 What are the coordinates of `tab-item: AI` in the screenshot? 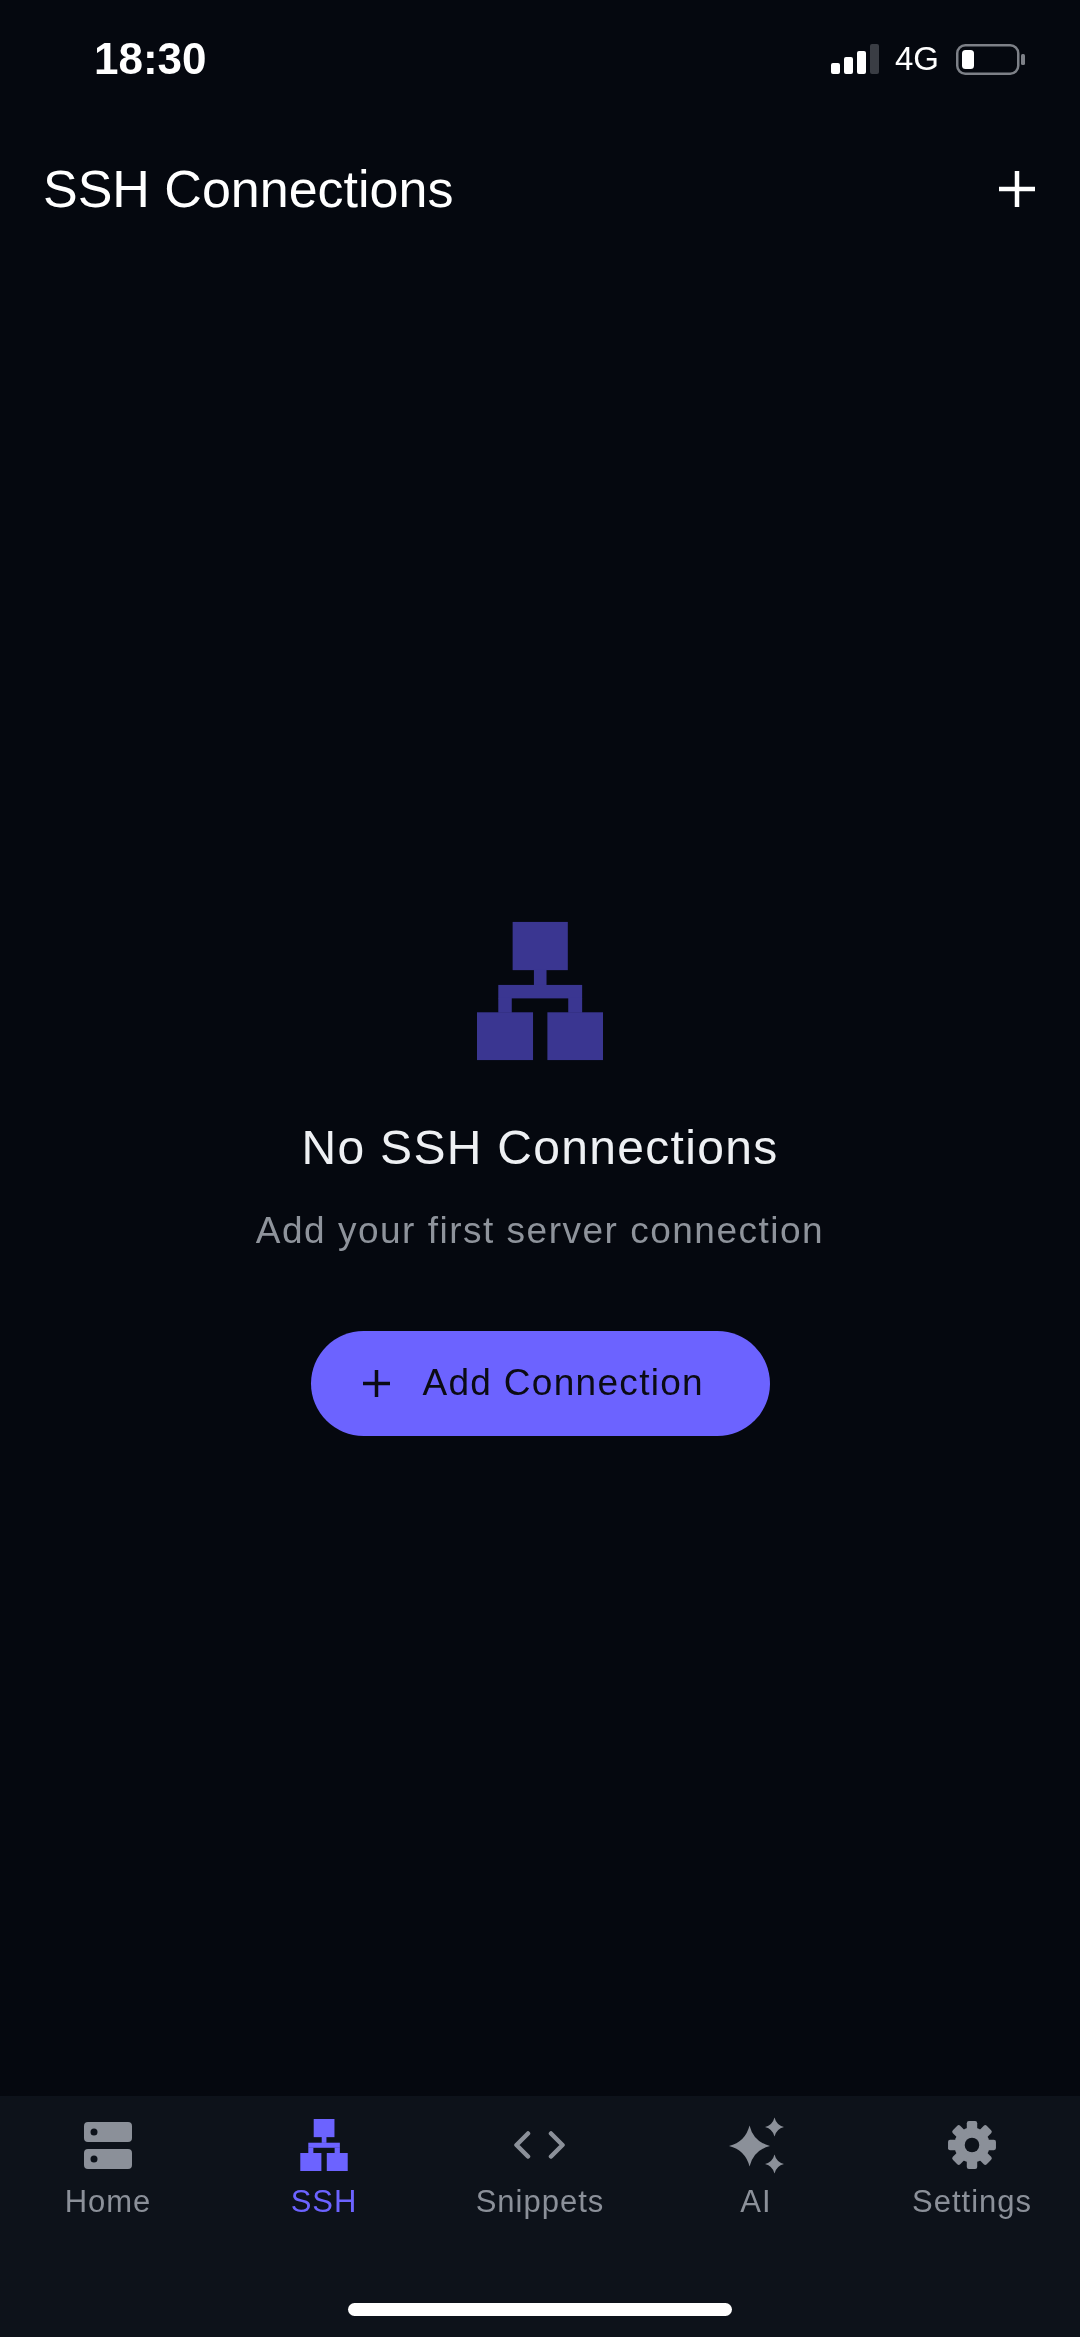 It's located at (756, 2168).